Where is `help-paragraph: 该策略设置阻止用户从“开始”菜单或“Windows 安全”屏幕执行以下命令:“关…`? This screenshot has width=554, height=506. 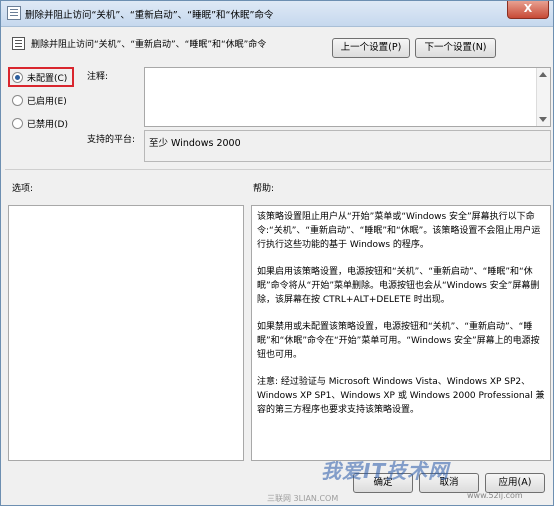
help-paragraph: 该策略设置阻止用户从“开始”菜单或“Windows 安全”屏幕执行以下命令:“关… is located at coordinates (399, 231).